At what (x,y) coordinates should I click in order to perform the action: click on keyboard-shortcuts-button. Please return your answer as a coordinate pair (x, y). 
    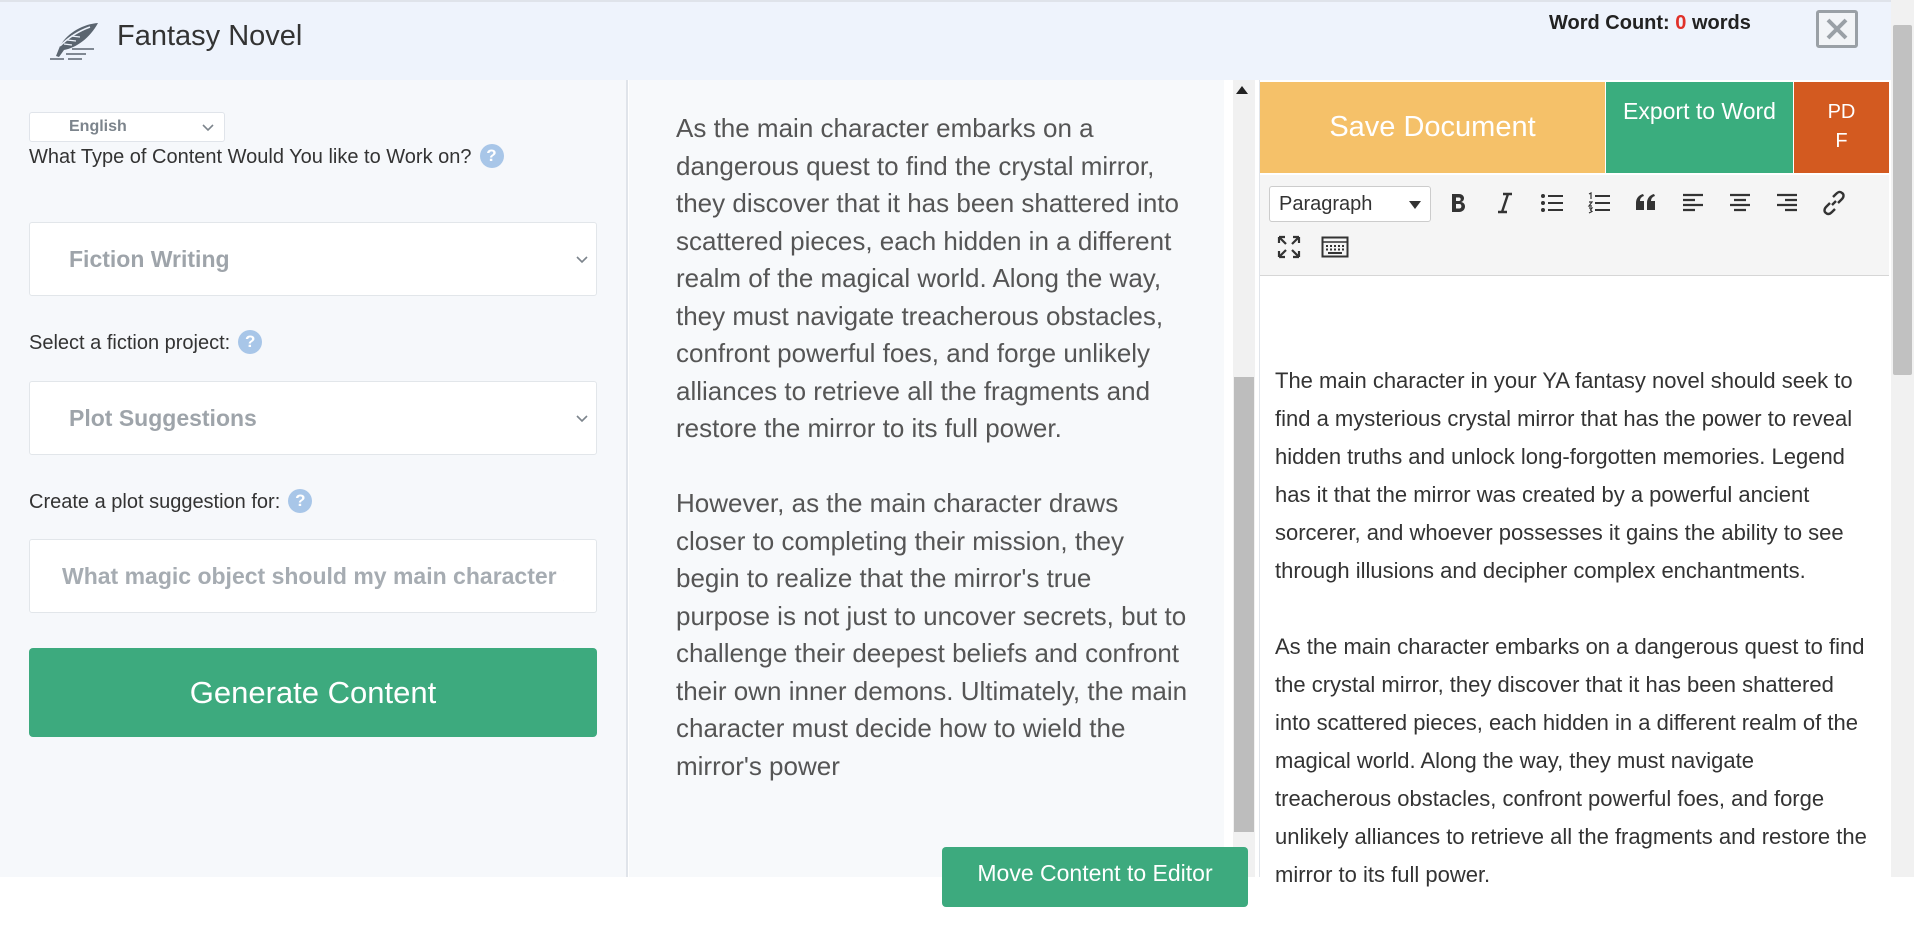
    Looking at the image, I should click on (1335, 247).